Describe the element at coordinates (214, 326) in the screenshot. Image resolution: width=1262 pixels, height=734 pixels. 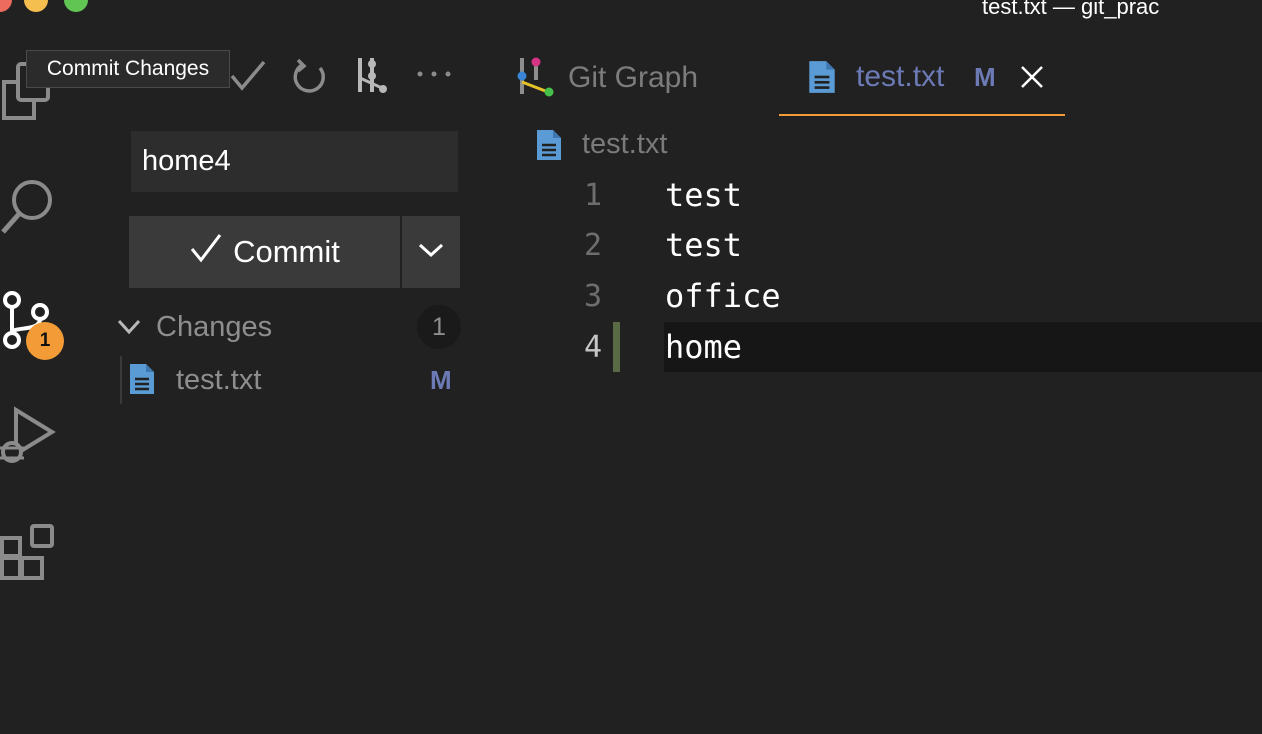
I see `changes-title: Changes` at that location.